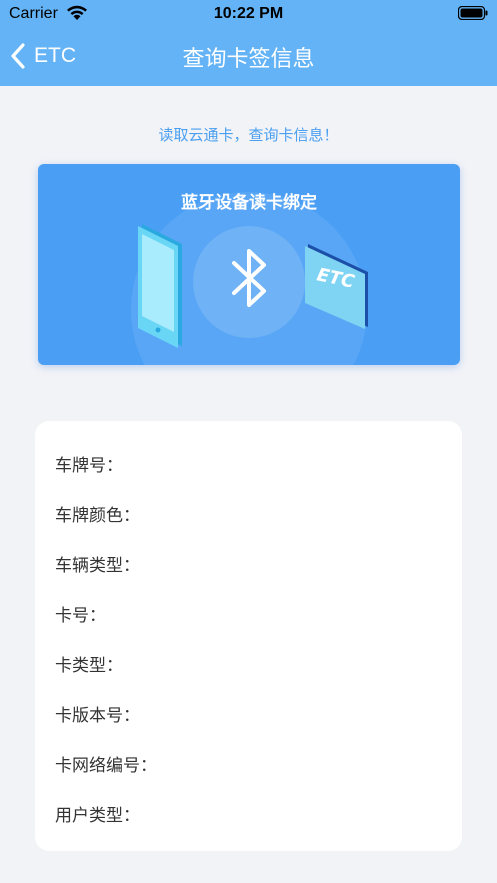 This screenshot has height=883, width=497. Describe the element at coordinates (97, 716) in the screenshot. I see `card-version-label: 卡版本号：` at that location.